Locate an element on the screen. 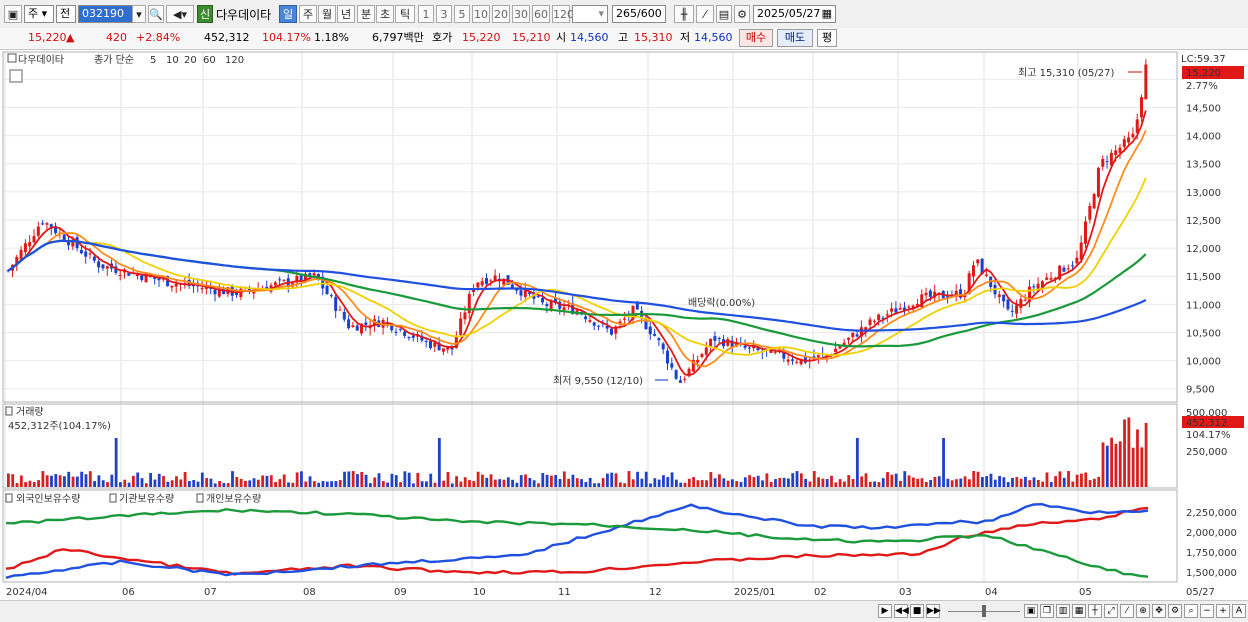  turnover: 1.18% is located at coordinates (331, 37).